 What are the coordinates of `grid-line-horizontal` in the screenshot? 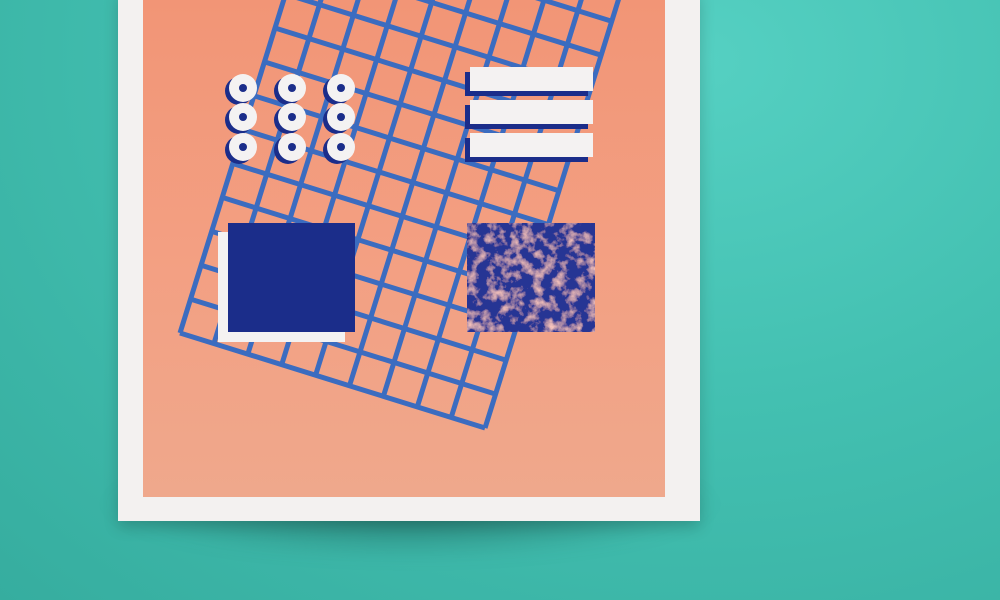 It's located at (332, 380).